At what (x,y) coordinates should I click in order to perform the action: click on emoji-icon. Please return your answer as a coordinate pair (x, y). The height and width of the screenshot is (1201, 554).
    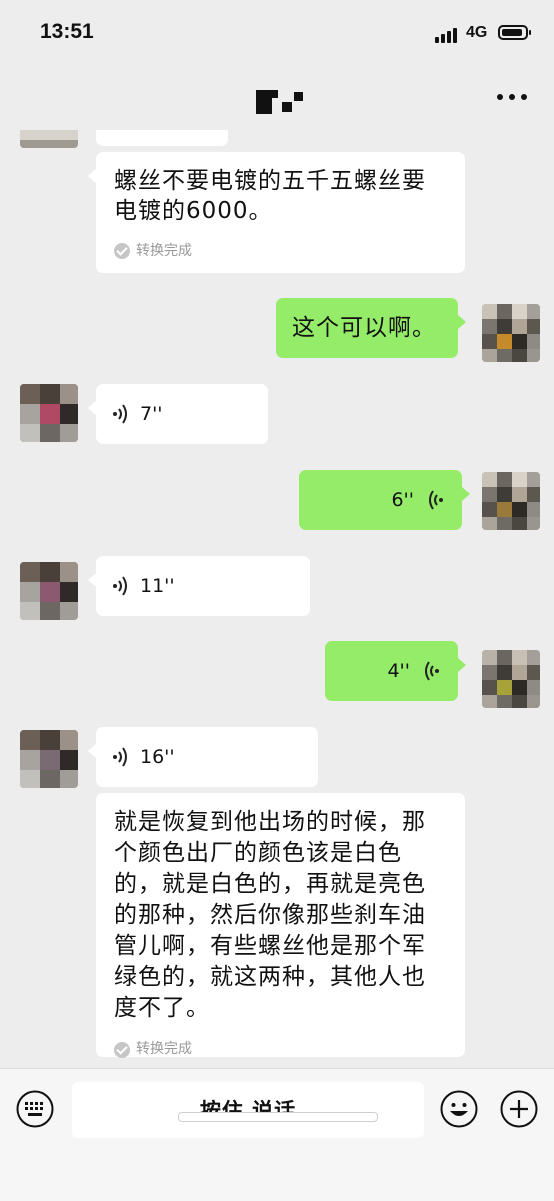
    Looking at the image, I should click on (459, 1109).